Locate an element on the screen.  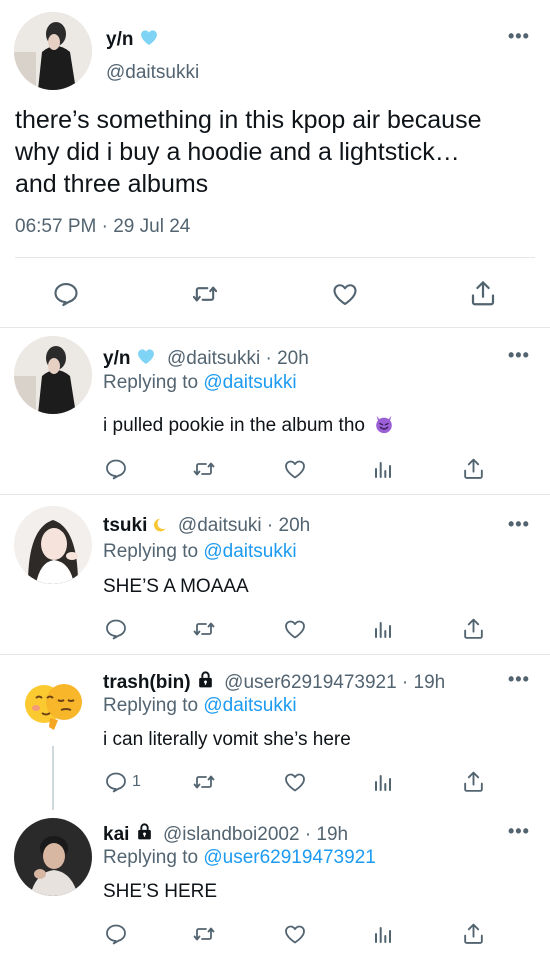
reply-header: kai @islandboi2002 · 19h is located at coordinates (225, 834).